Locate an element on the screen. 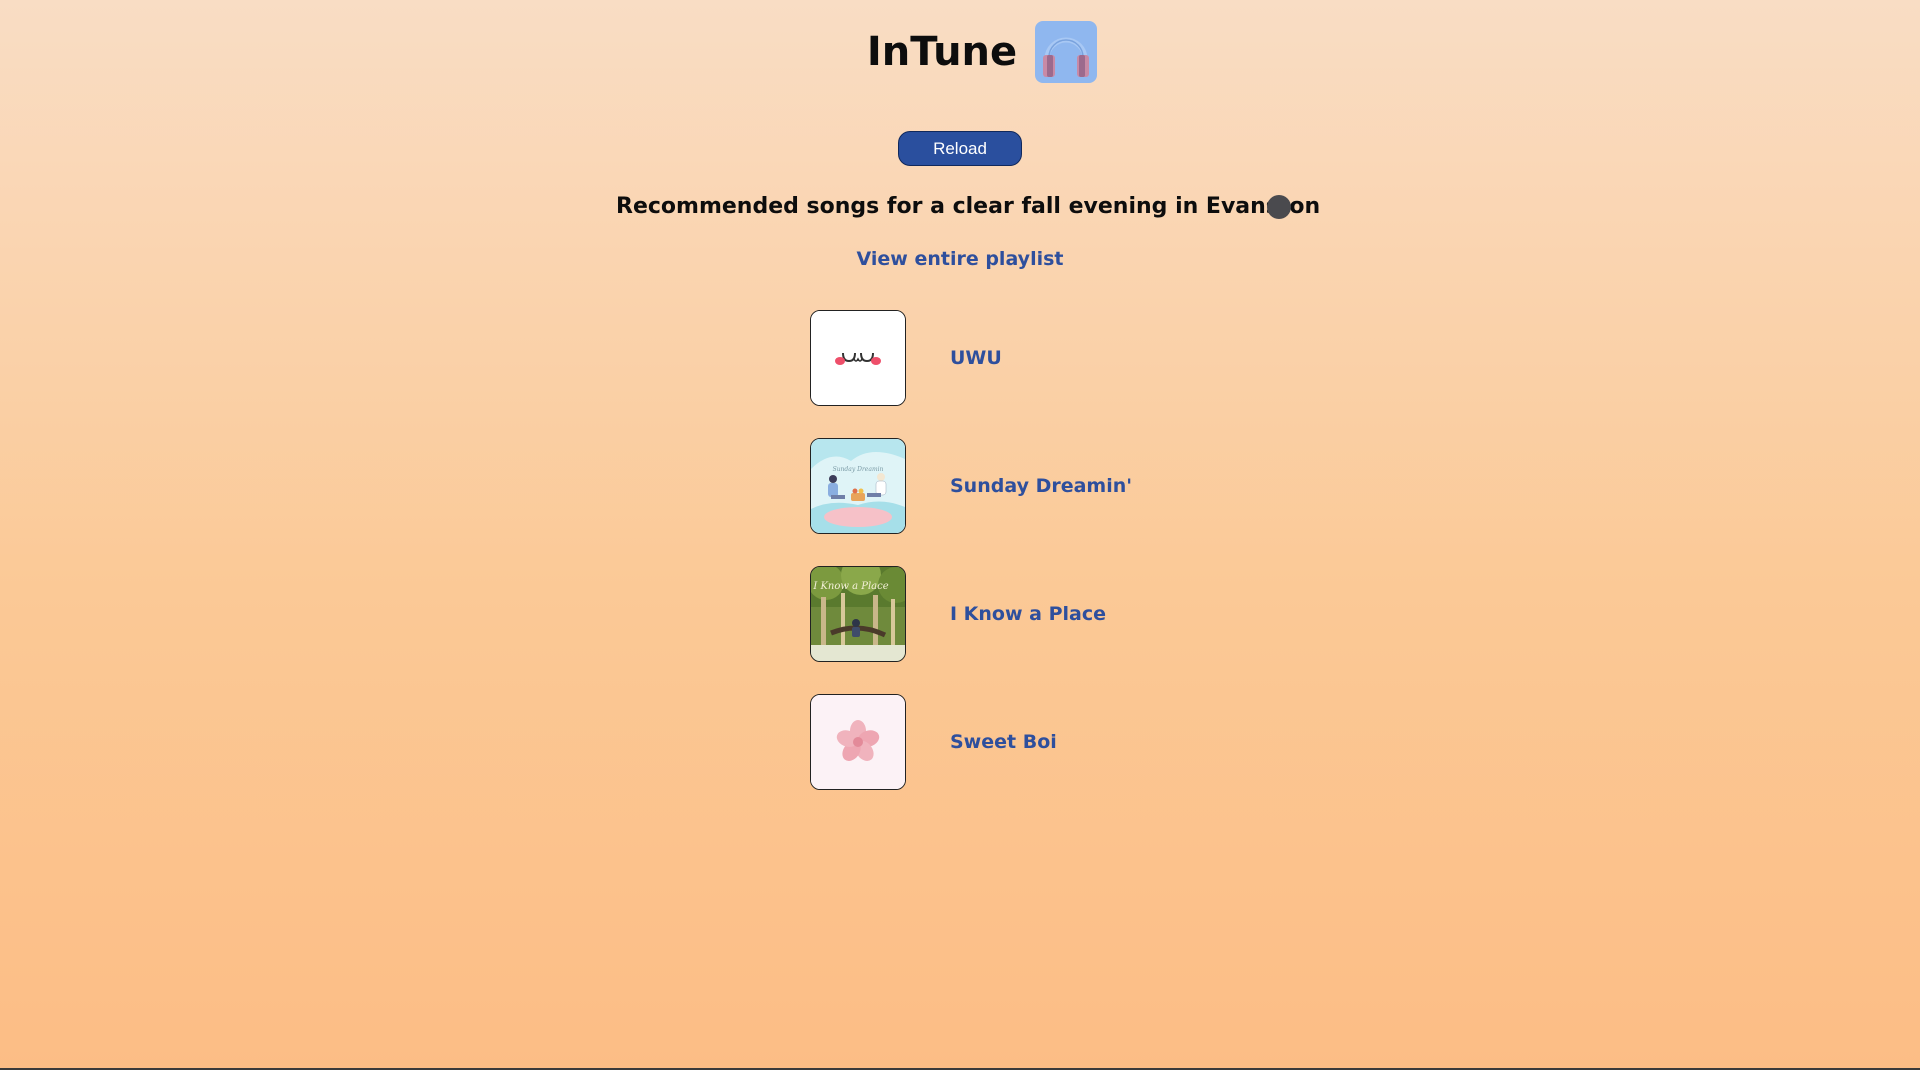 The height and width of the screenshot is (1070, 1920). pink-flower-cover is located at coordinates (858, 742).